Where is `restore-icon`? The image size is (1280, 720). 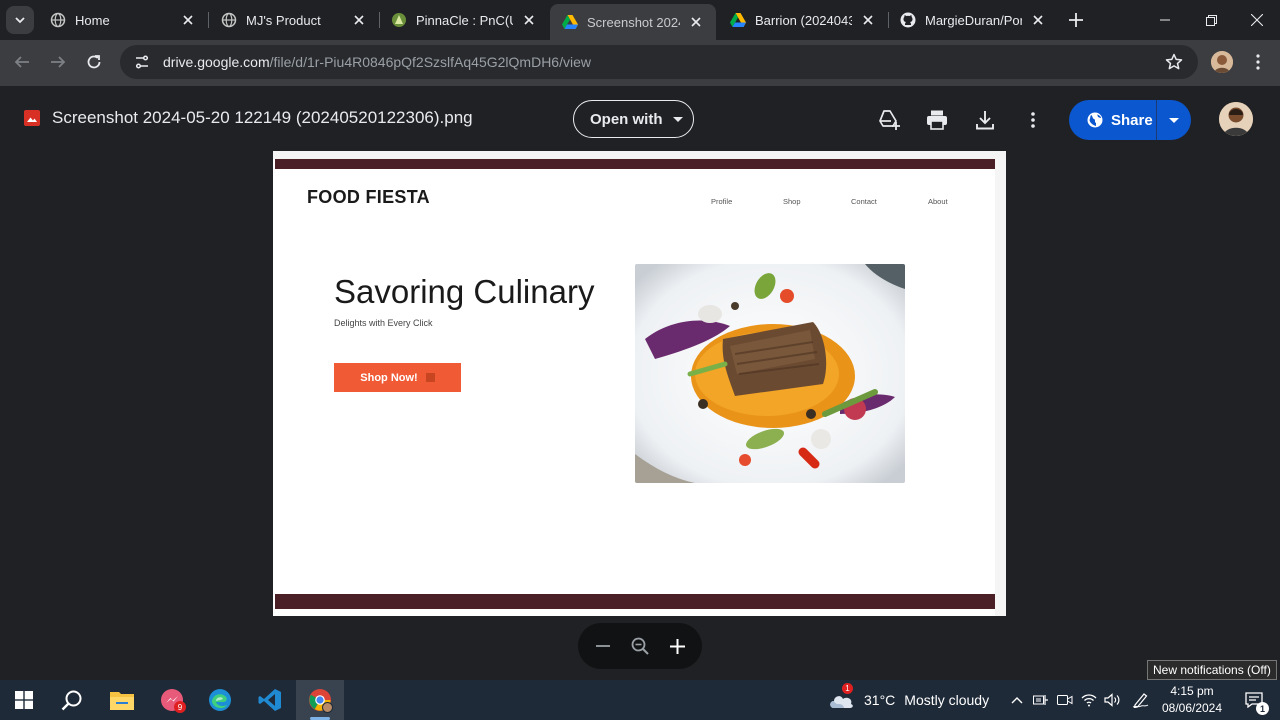 restore-icon is located at coordinates (1211, 20).